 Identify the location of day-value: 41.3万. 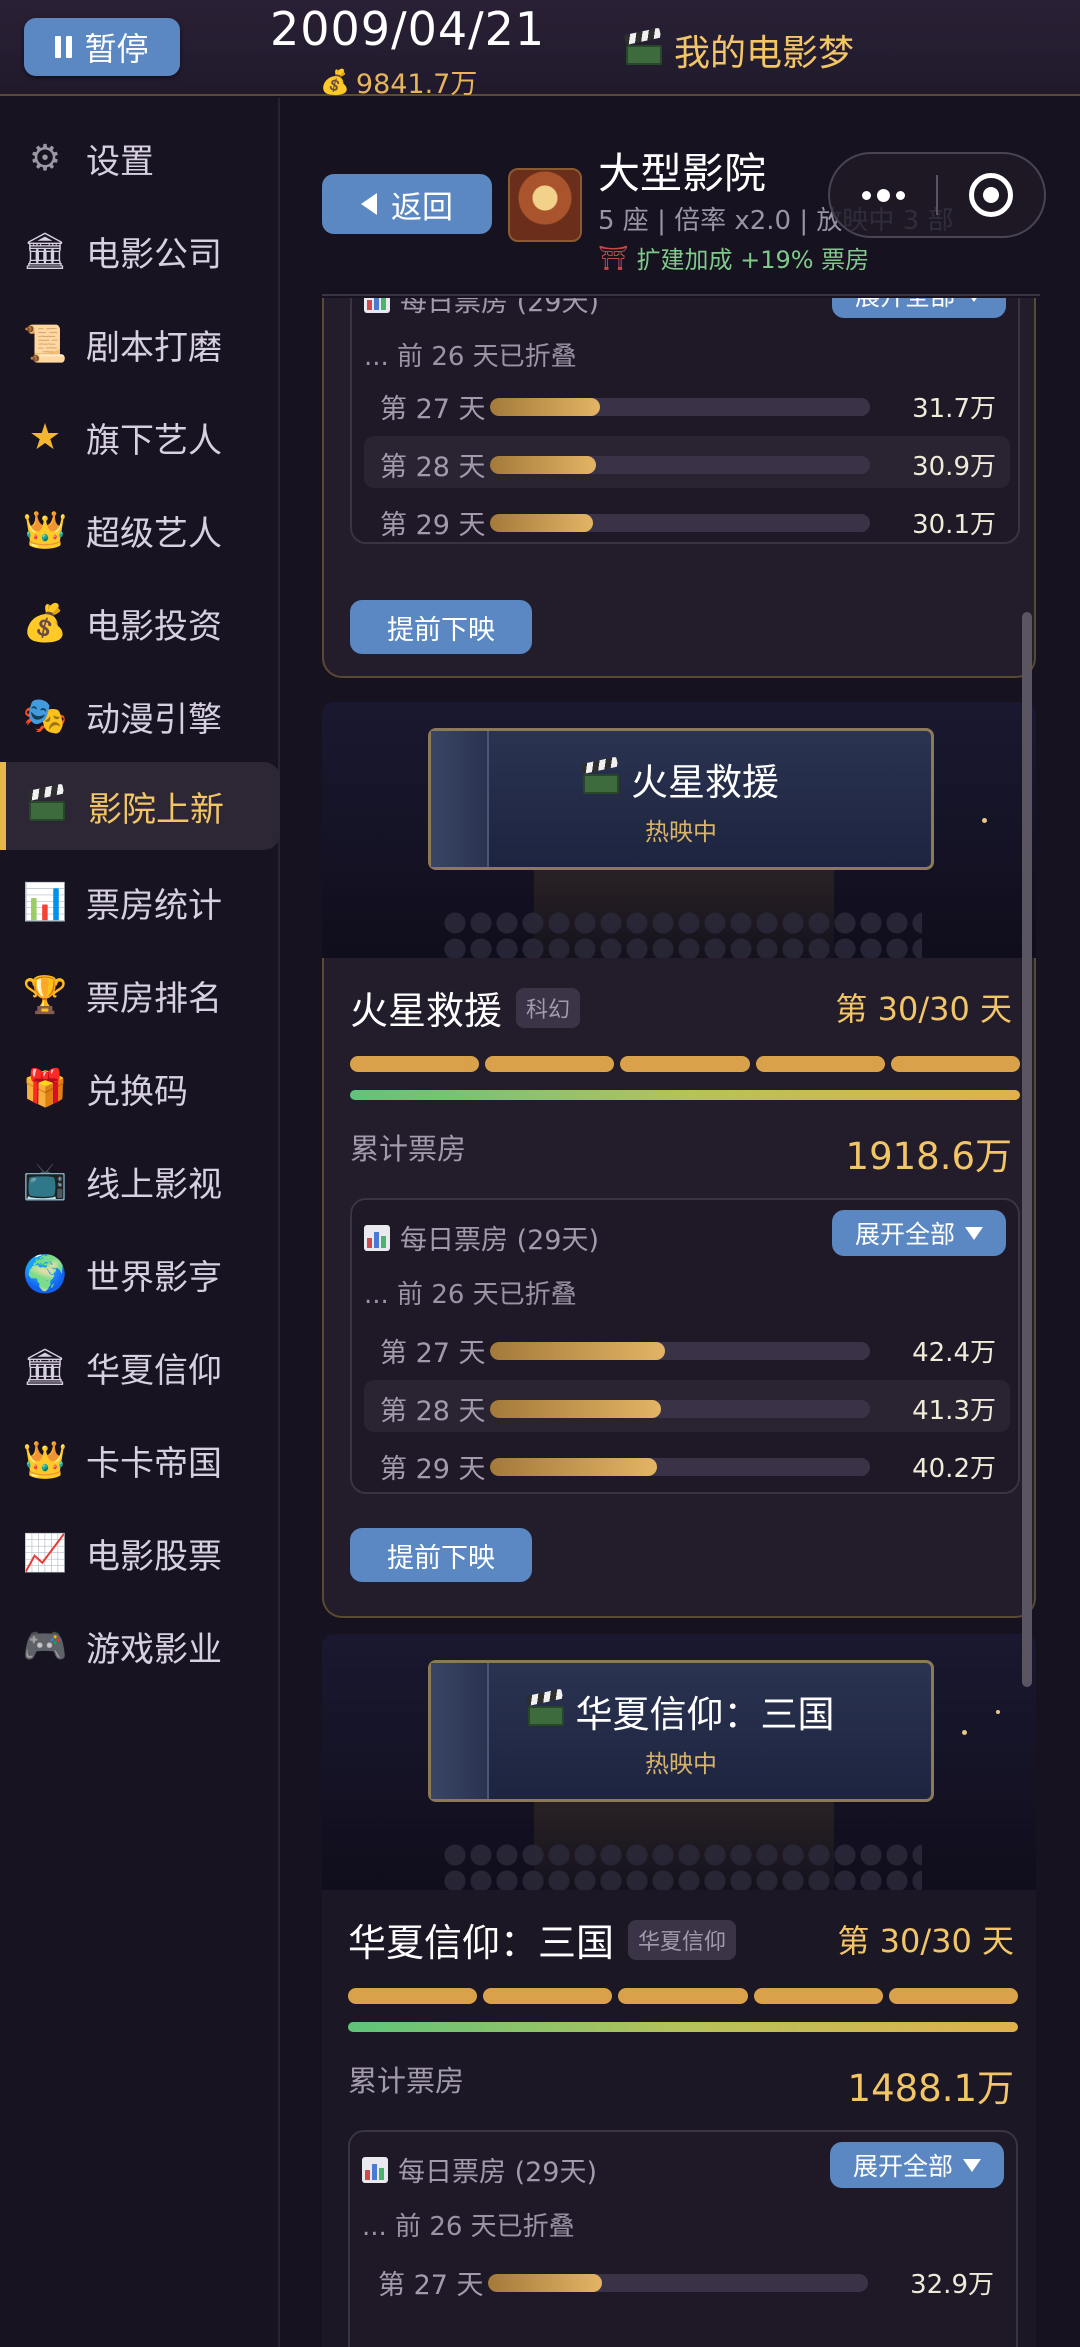
(954, 1411).